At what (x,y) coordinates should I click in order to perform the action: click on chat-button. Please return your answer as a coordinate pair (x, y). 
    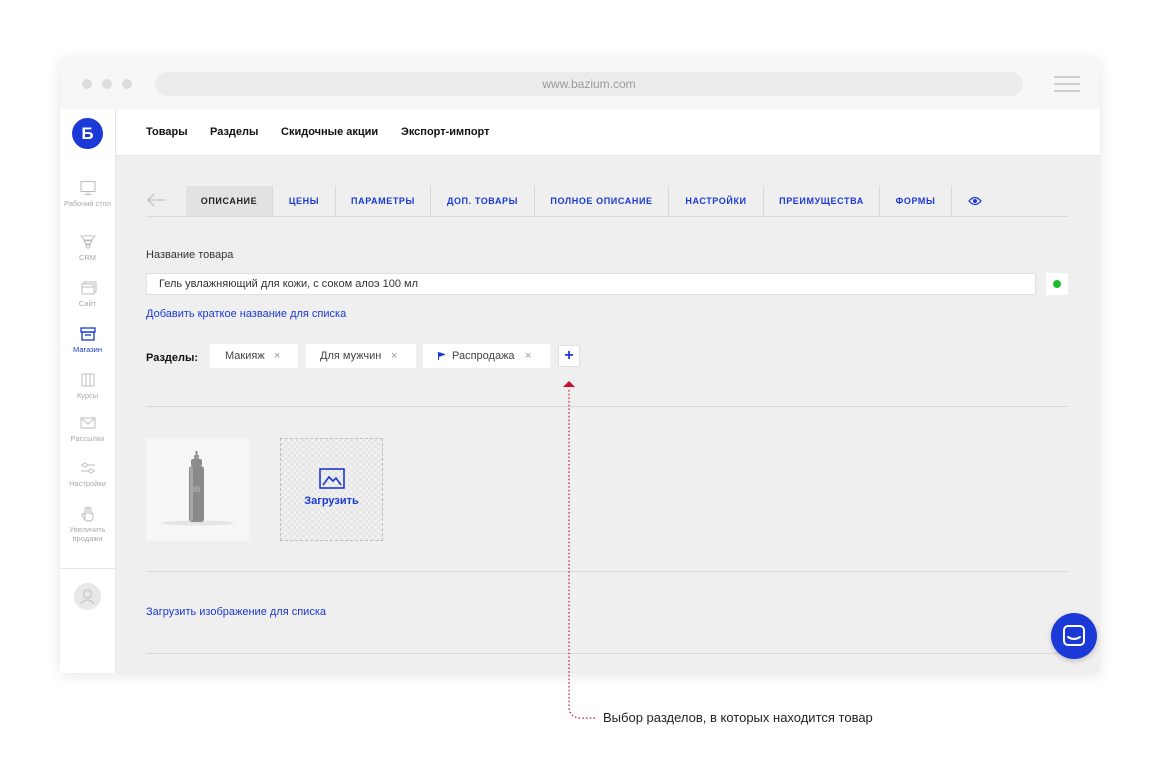
    Looking at the image, I should click on (1074, 636).